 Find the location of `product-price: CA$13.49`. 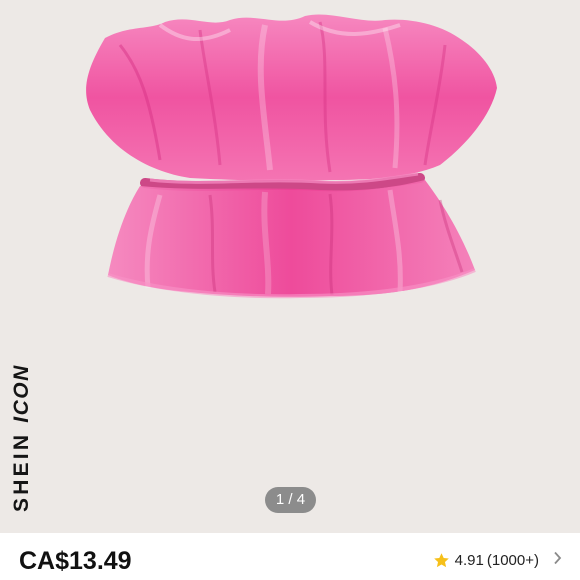

product-price: CA$13.49 is located at coordinates (75, 561).